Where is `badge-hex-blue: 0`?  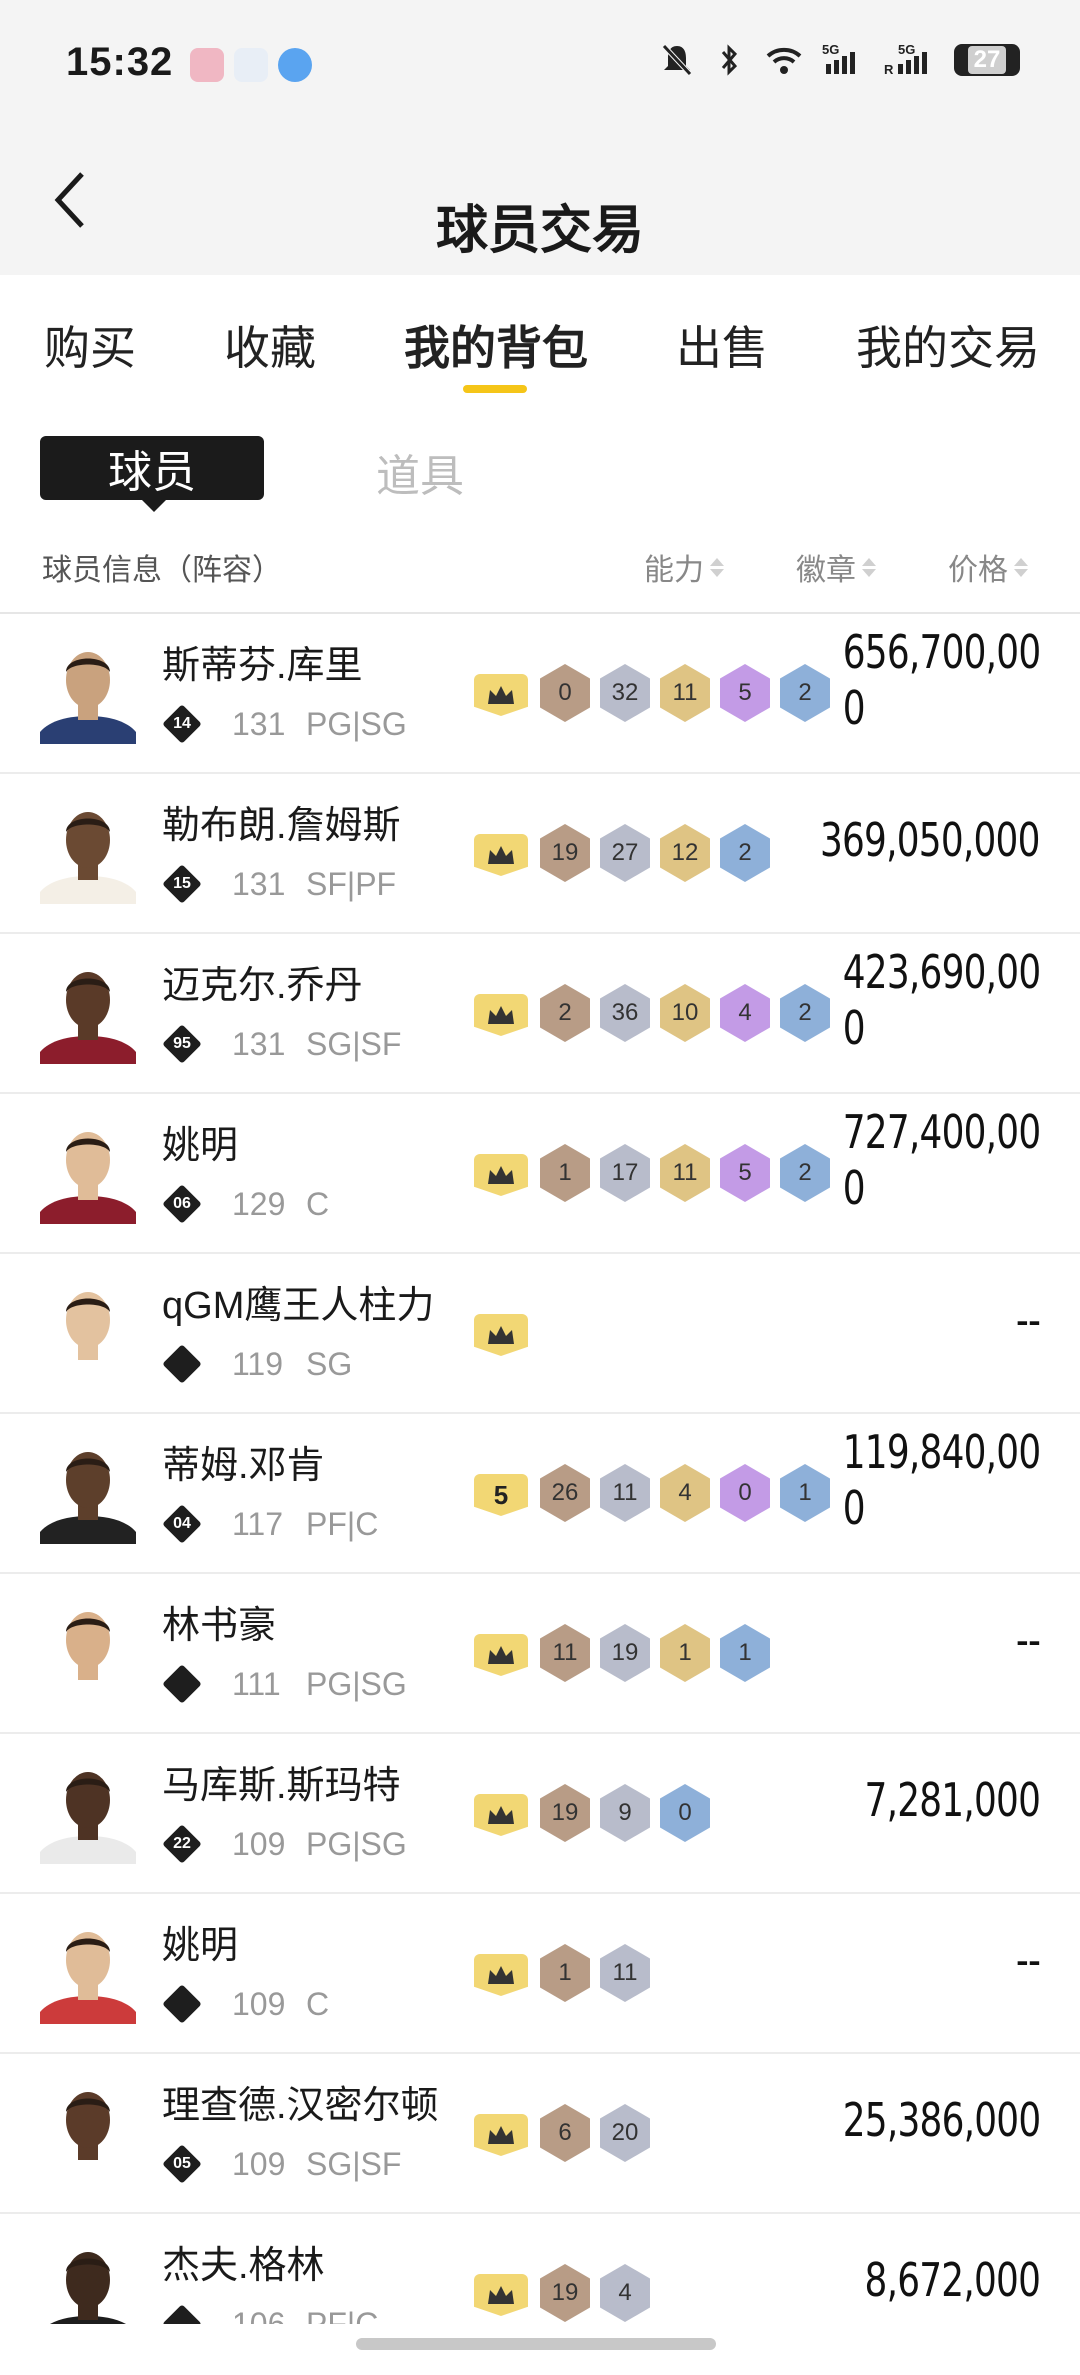 badge-hex-blue: 0 is located at coordinates (685, 1813).